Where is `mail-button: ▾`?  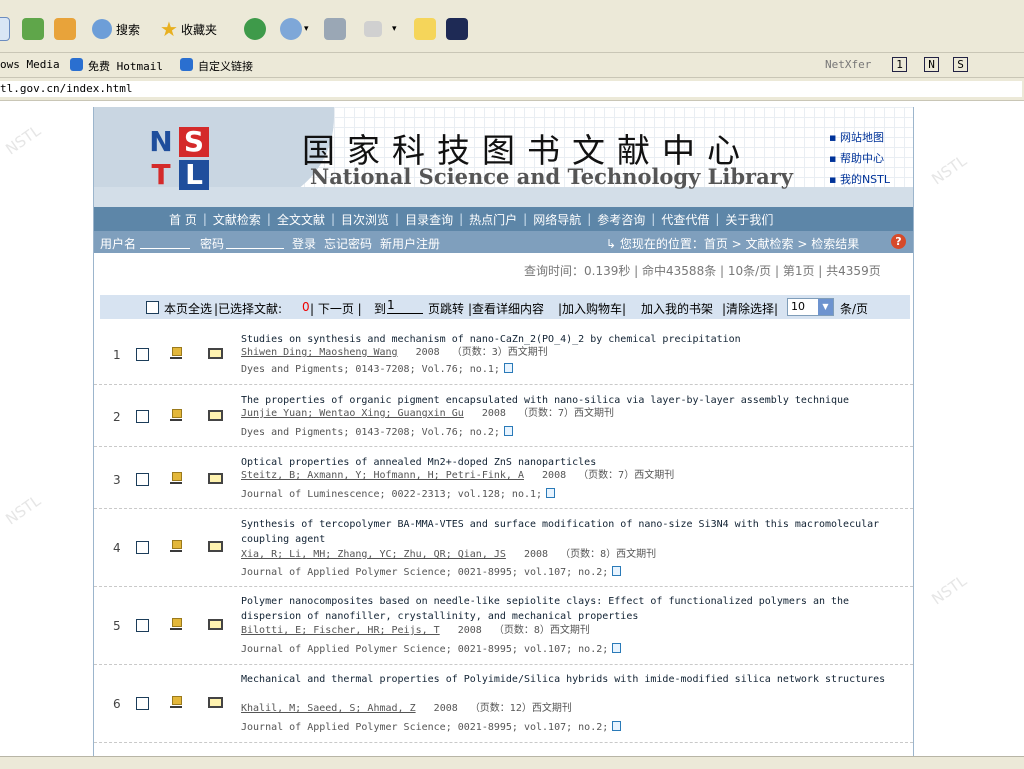 mail-button: ▾ is located at coordinates (294, 29).